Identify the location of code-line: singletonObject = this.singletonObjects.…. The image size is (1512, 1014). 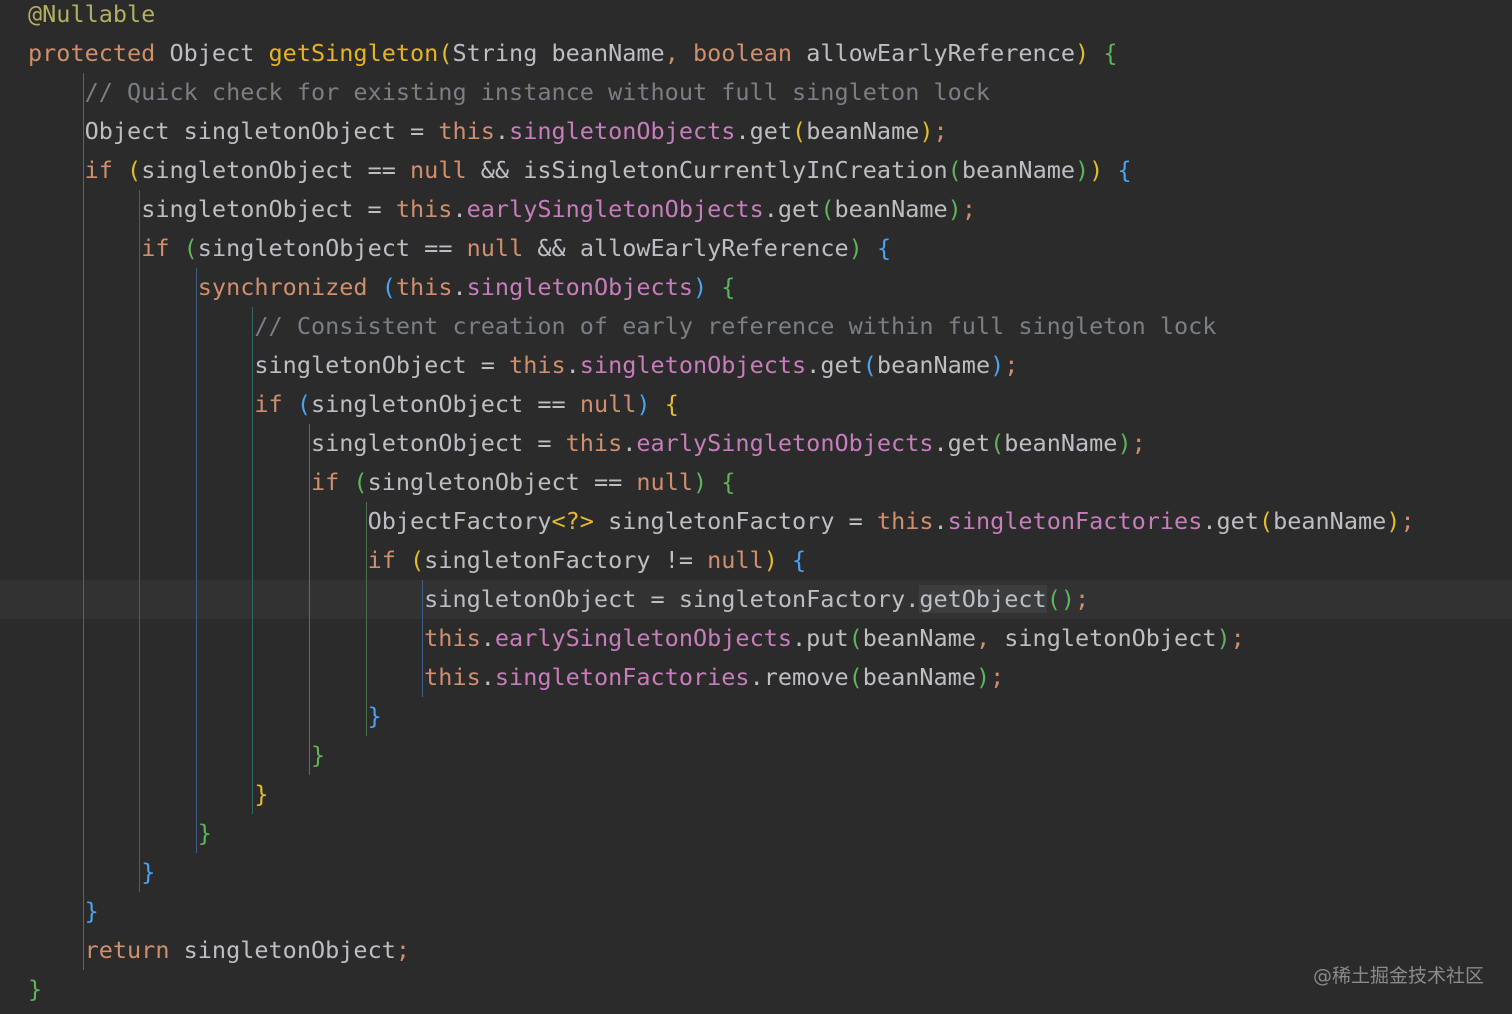
(756, 365).